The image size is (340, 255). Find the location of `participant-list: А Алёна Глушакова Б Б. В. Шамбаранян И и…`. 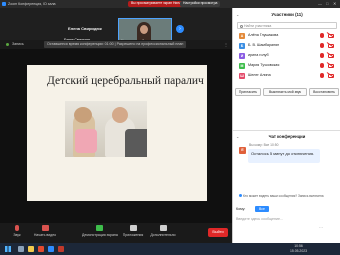

participant-list: А Алёна Глушакова Б Б. В. Шамбаранян И и… is located at coordinates (286, 56).